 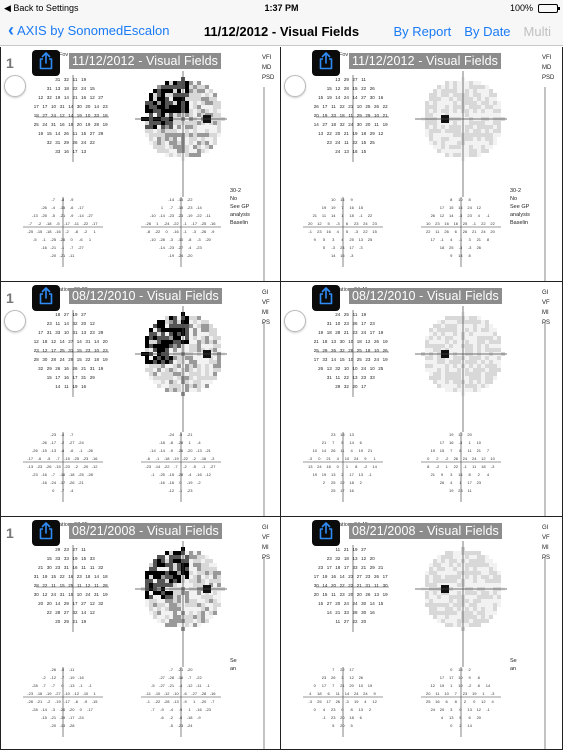 I want to click on svg-text: 21, so click(x=75, y=97).